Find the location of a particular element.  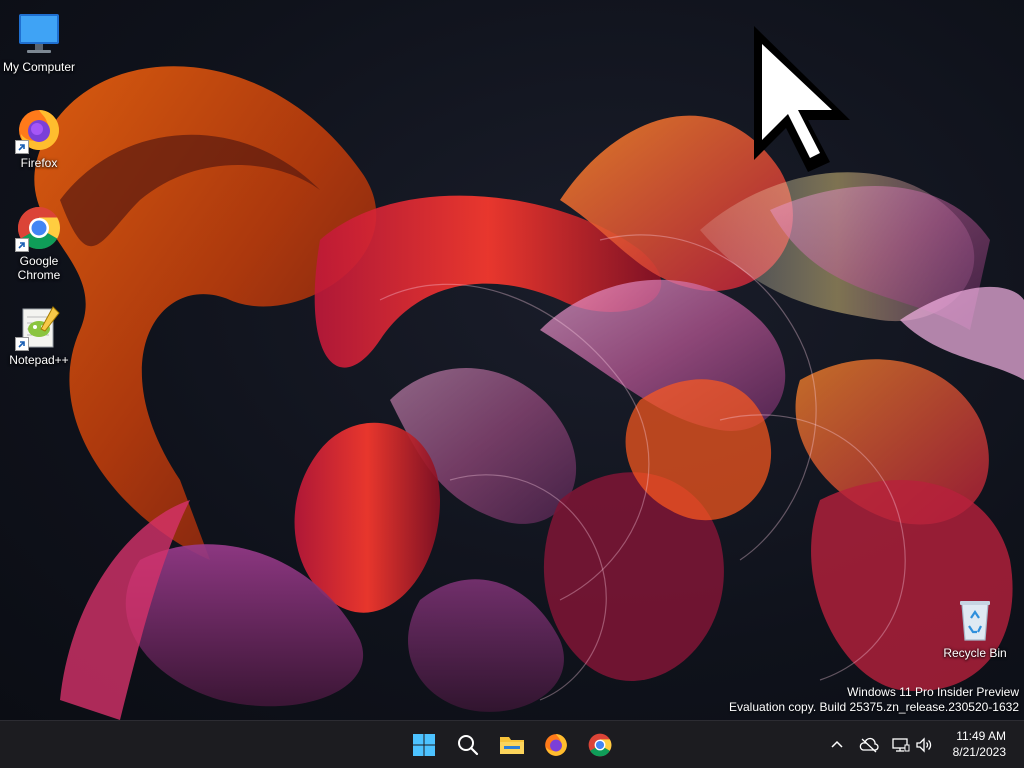

taskbar-clock: 11:49 AM 8/21/2023 is located at coordinates (966, 744).